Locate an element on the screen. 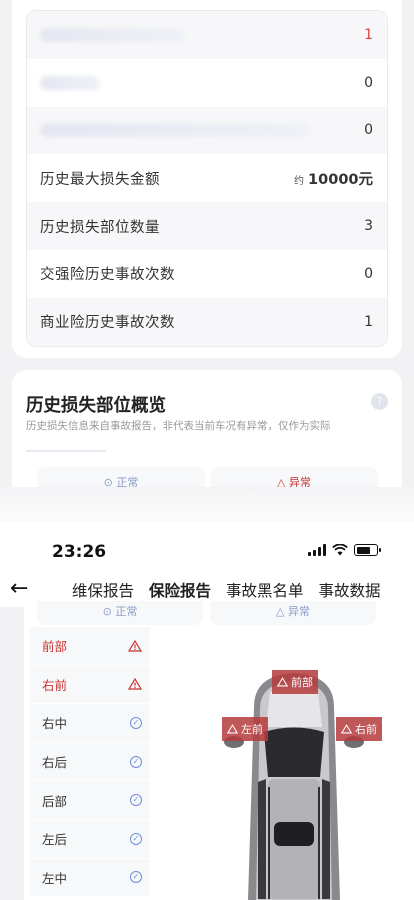 The height and width of the screenshot is (900, 414). overview-title: 历史损失部位概览 is located at coordinates (96, 406).